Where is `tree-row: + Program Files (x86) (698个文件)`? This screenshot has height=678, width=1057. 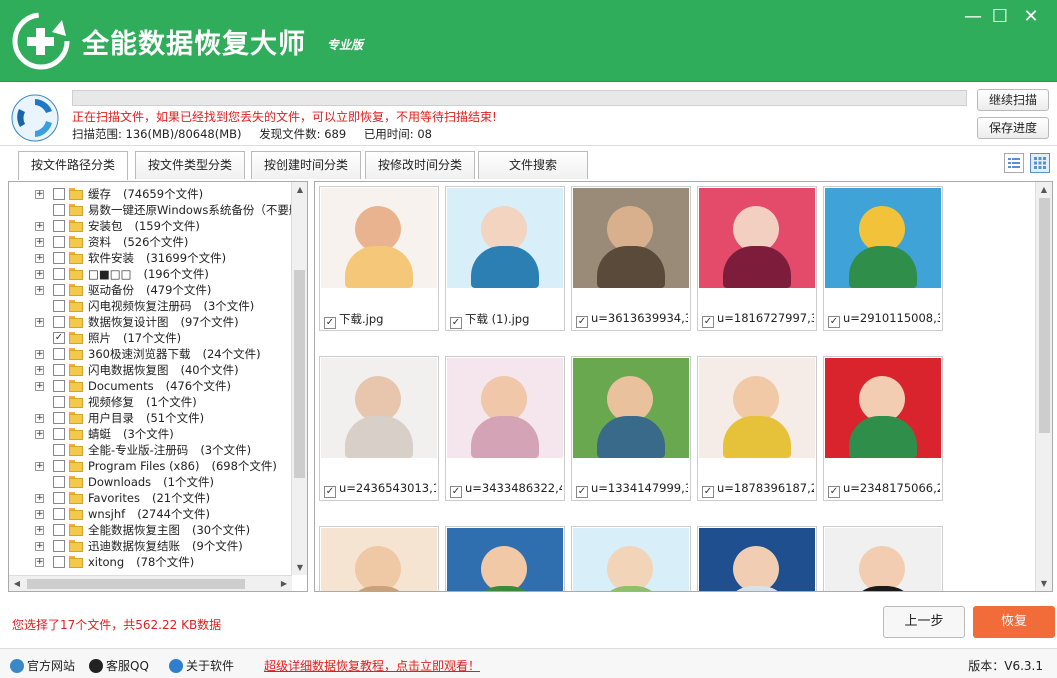 tree-row: + Program Files (x86) (698个文件) is located at coordinates (150, 466).